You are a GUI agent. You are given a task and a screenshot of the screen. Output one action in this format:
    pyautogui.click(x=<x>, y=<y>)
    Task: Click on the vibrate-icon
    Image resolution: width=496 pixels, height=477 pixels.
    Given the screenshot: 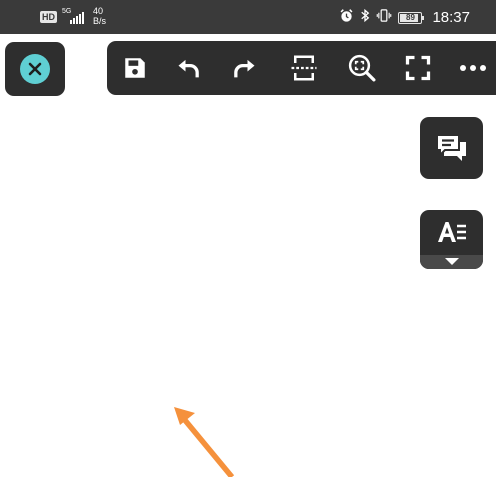 What is the action you would take?
    pyautogui.click(x=384, y=18)
    